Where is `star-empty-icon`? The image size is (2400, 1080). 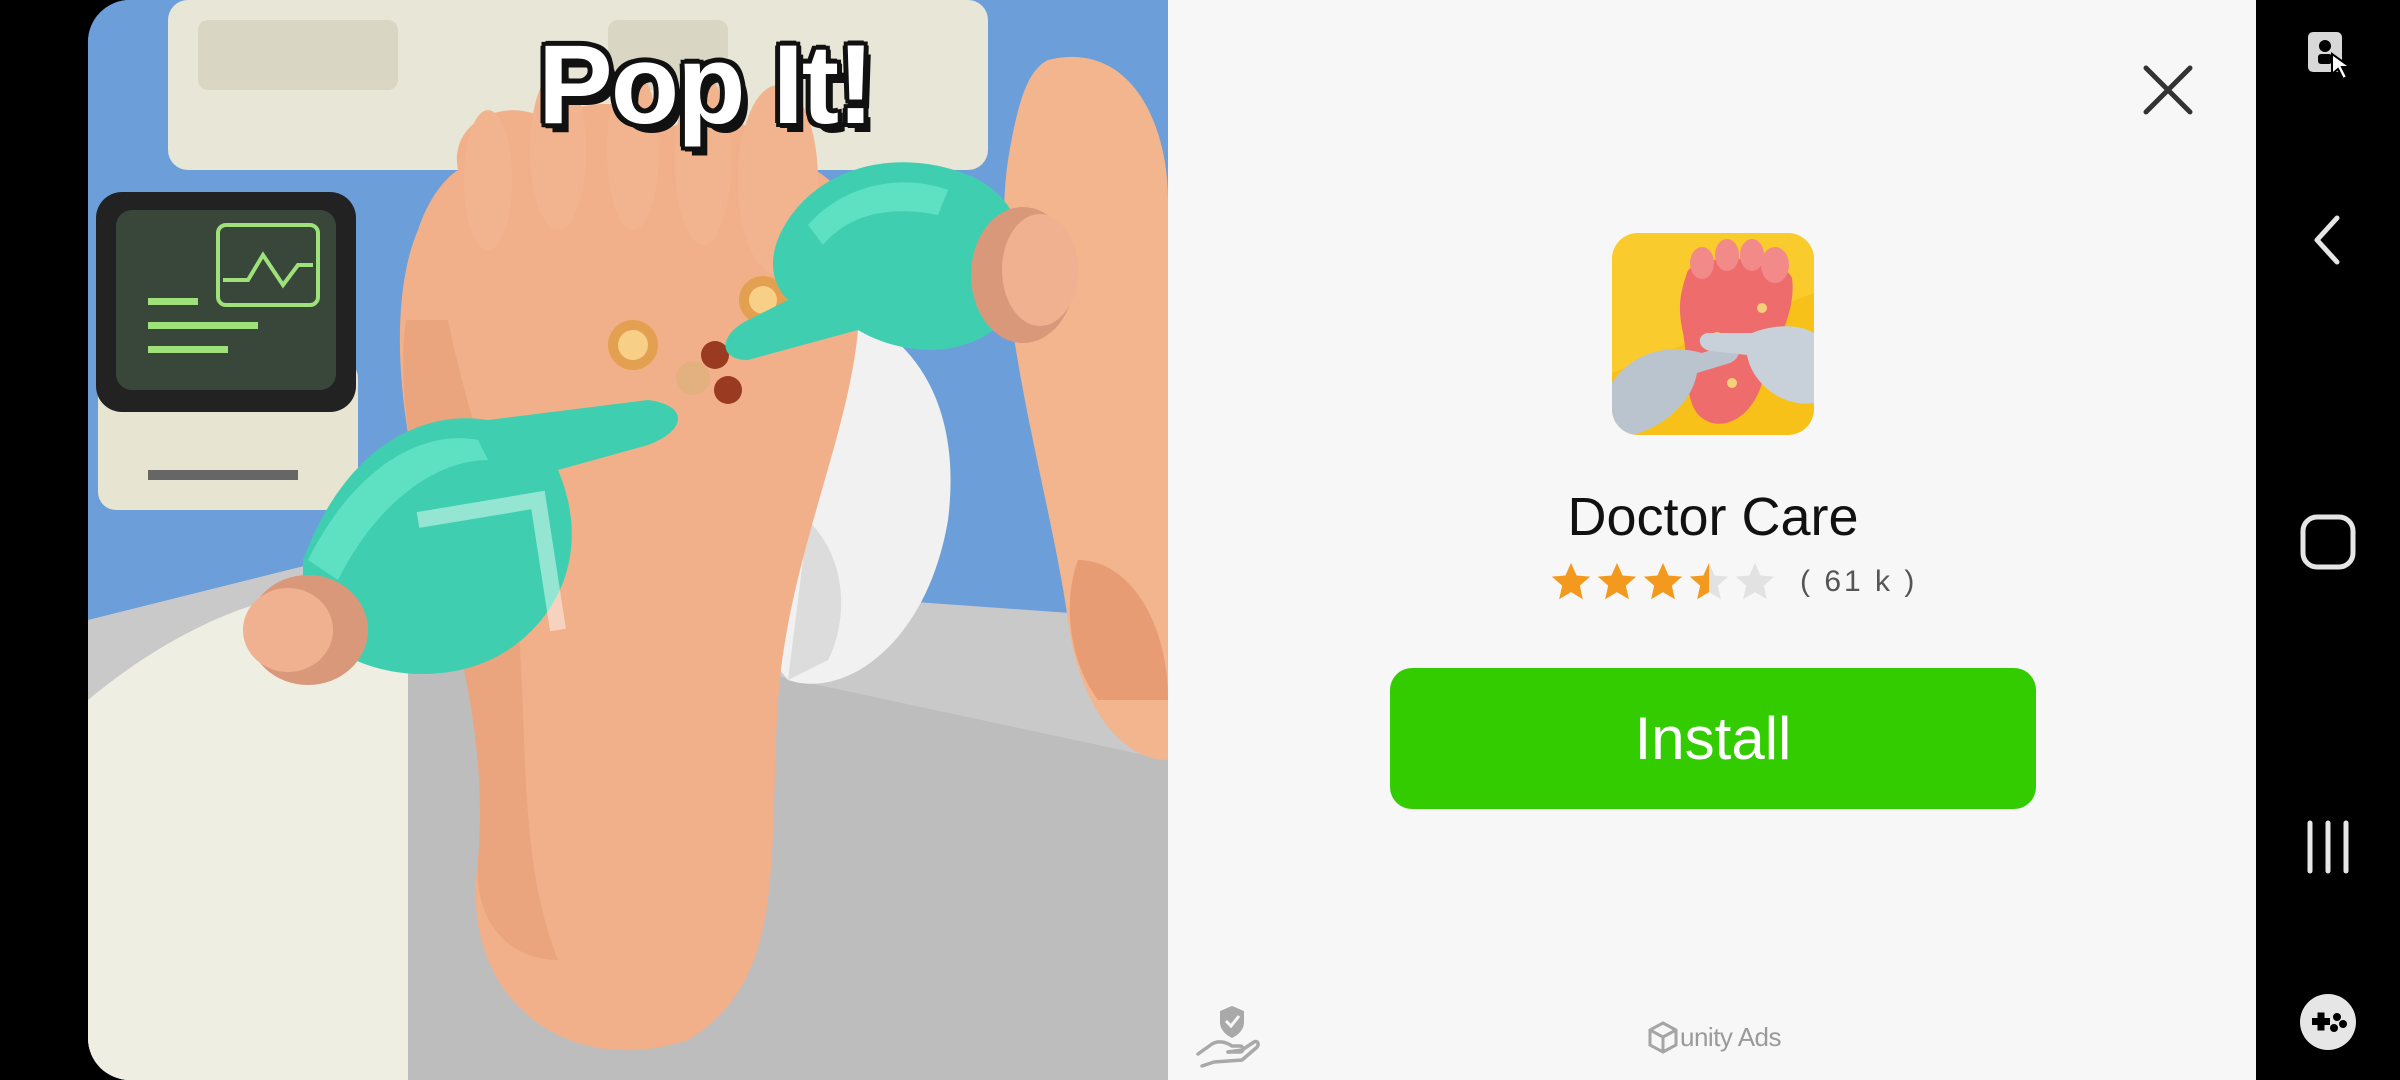 star-empty-icon is located at coordinates (1755, 581).